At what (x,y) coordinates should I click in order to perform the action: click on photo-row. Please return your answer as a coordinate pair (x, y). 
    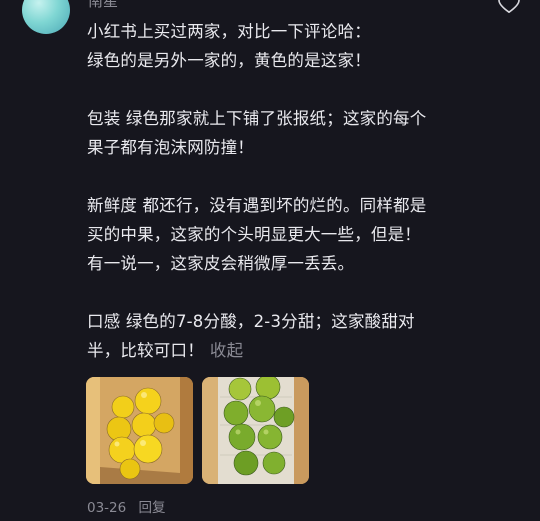
    Looking at the image, I should click on (197, 430).